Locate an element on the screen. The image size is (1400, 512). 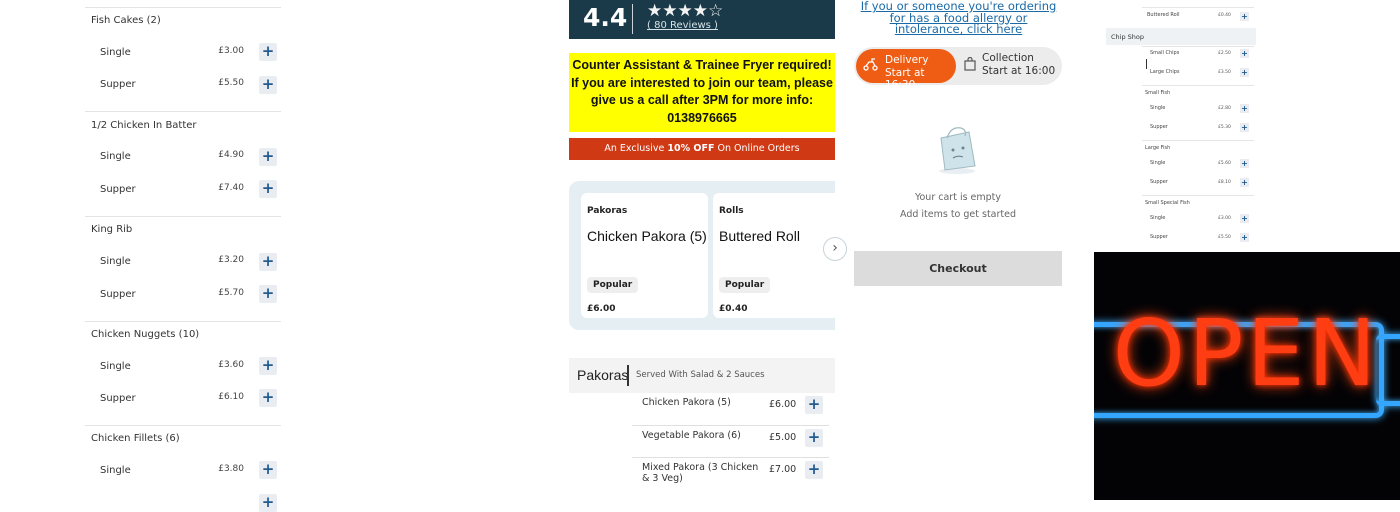
card-category: Pakoras is located at coordinates (607, 211).